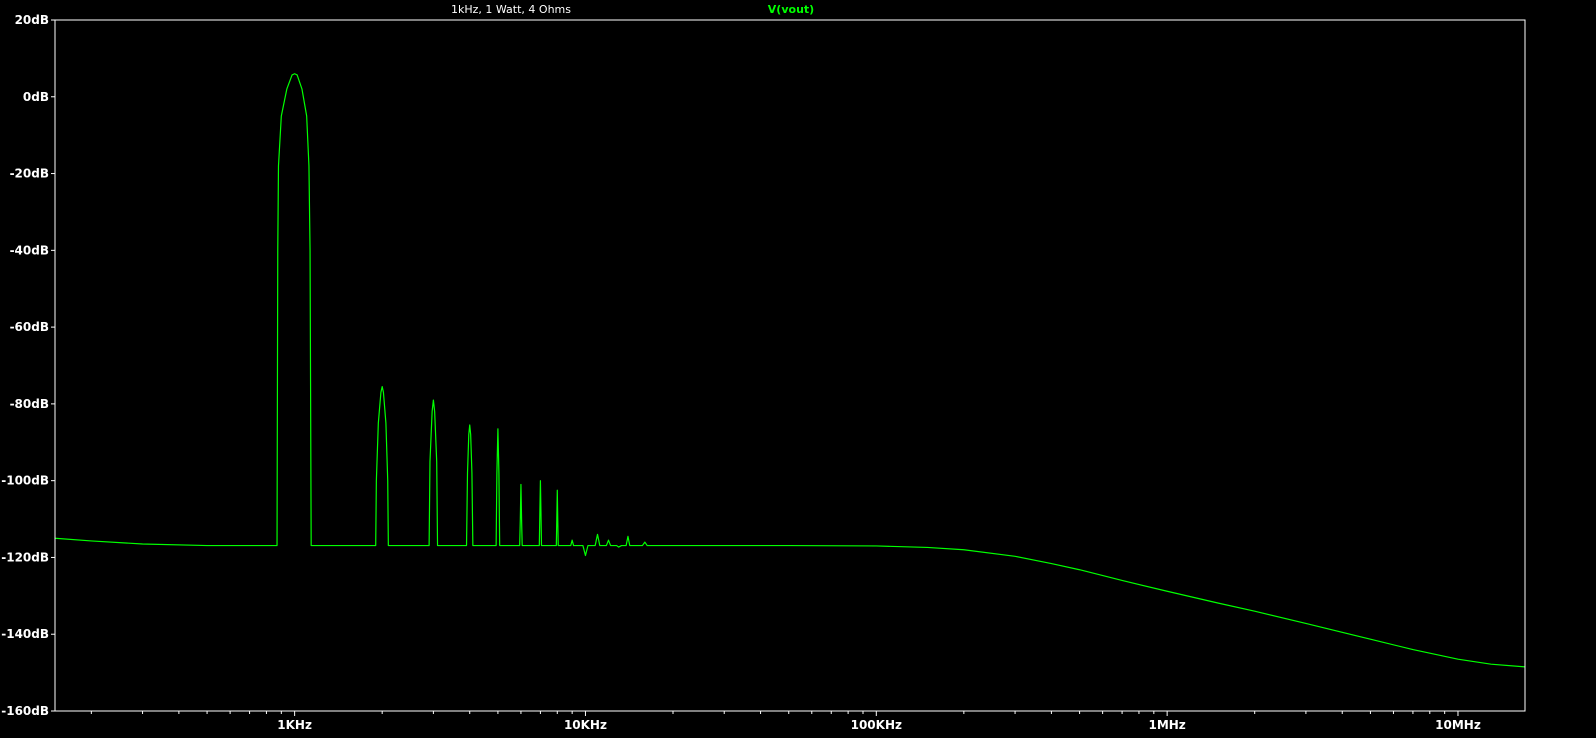 This screenshot has height=738, width=1596. Describe the element at coordinates (25, 557) in the screenshot. I see `y-tick-label: -120dB` at that location.